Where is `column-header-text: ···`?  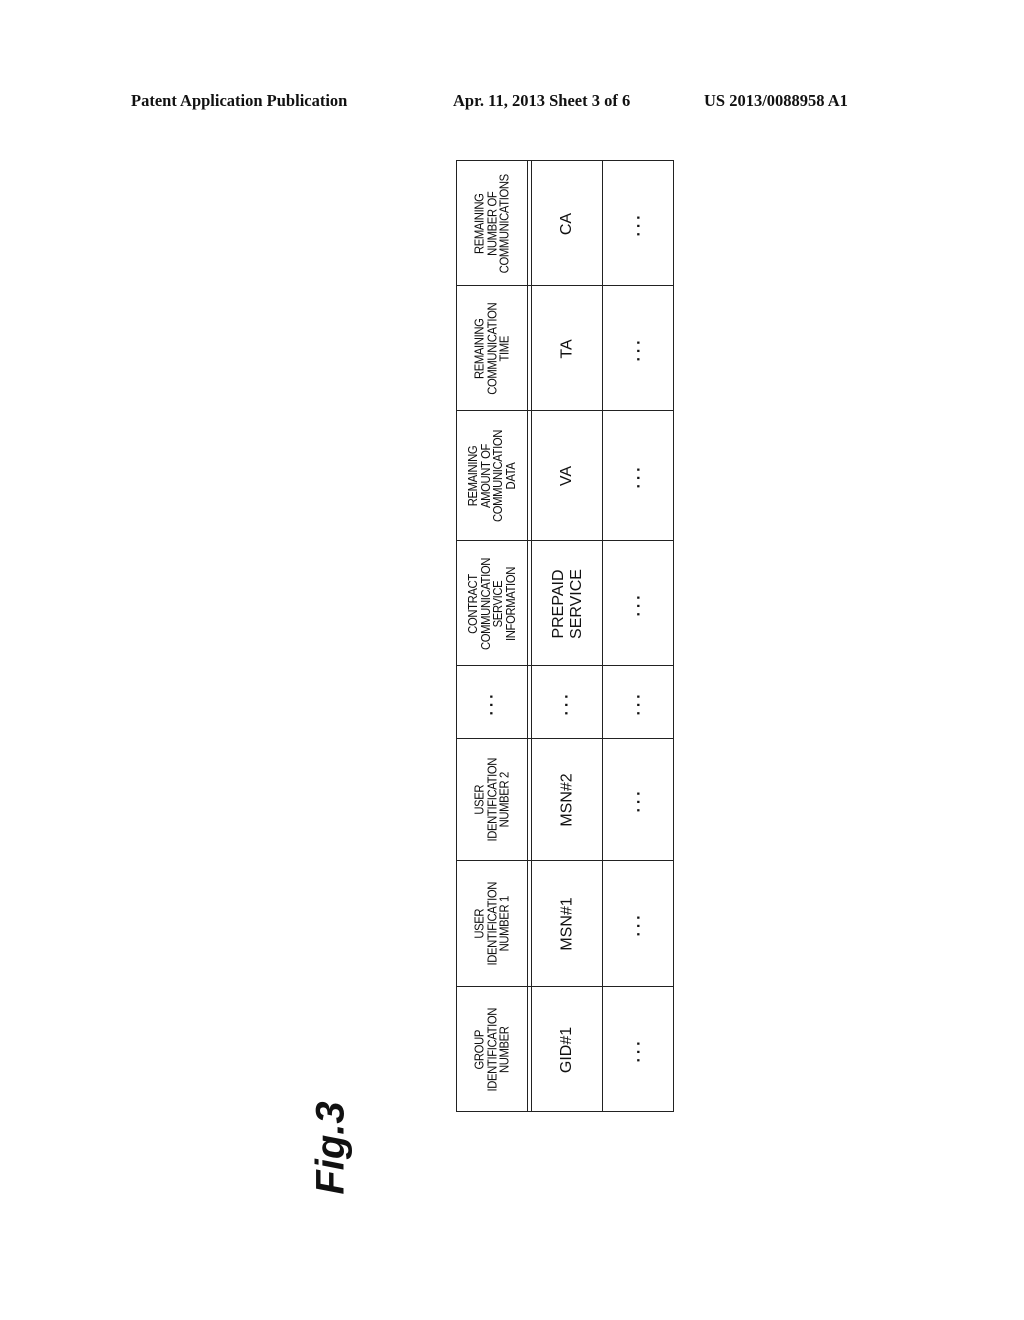 column-header-text: ··· is located at coordinates (492, 702).